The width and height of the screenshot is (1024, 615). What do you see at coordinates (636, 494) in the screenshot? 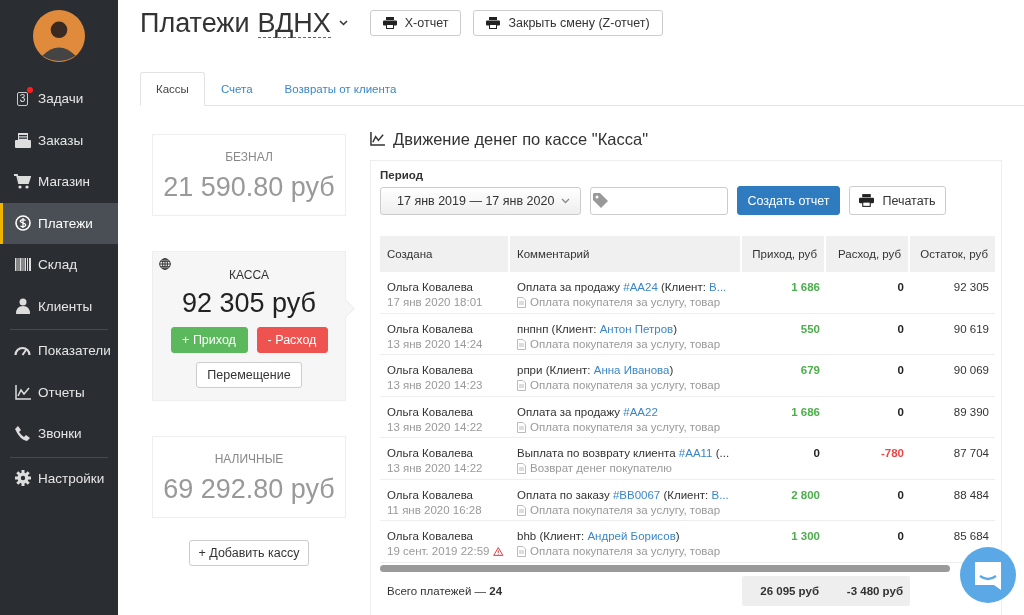
I see `comment-link: #BB0067` at bounding box center [636, 494].